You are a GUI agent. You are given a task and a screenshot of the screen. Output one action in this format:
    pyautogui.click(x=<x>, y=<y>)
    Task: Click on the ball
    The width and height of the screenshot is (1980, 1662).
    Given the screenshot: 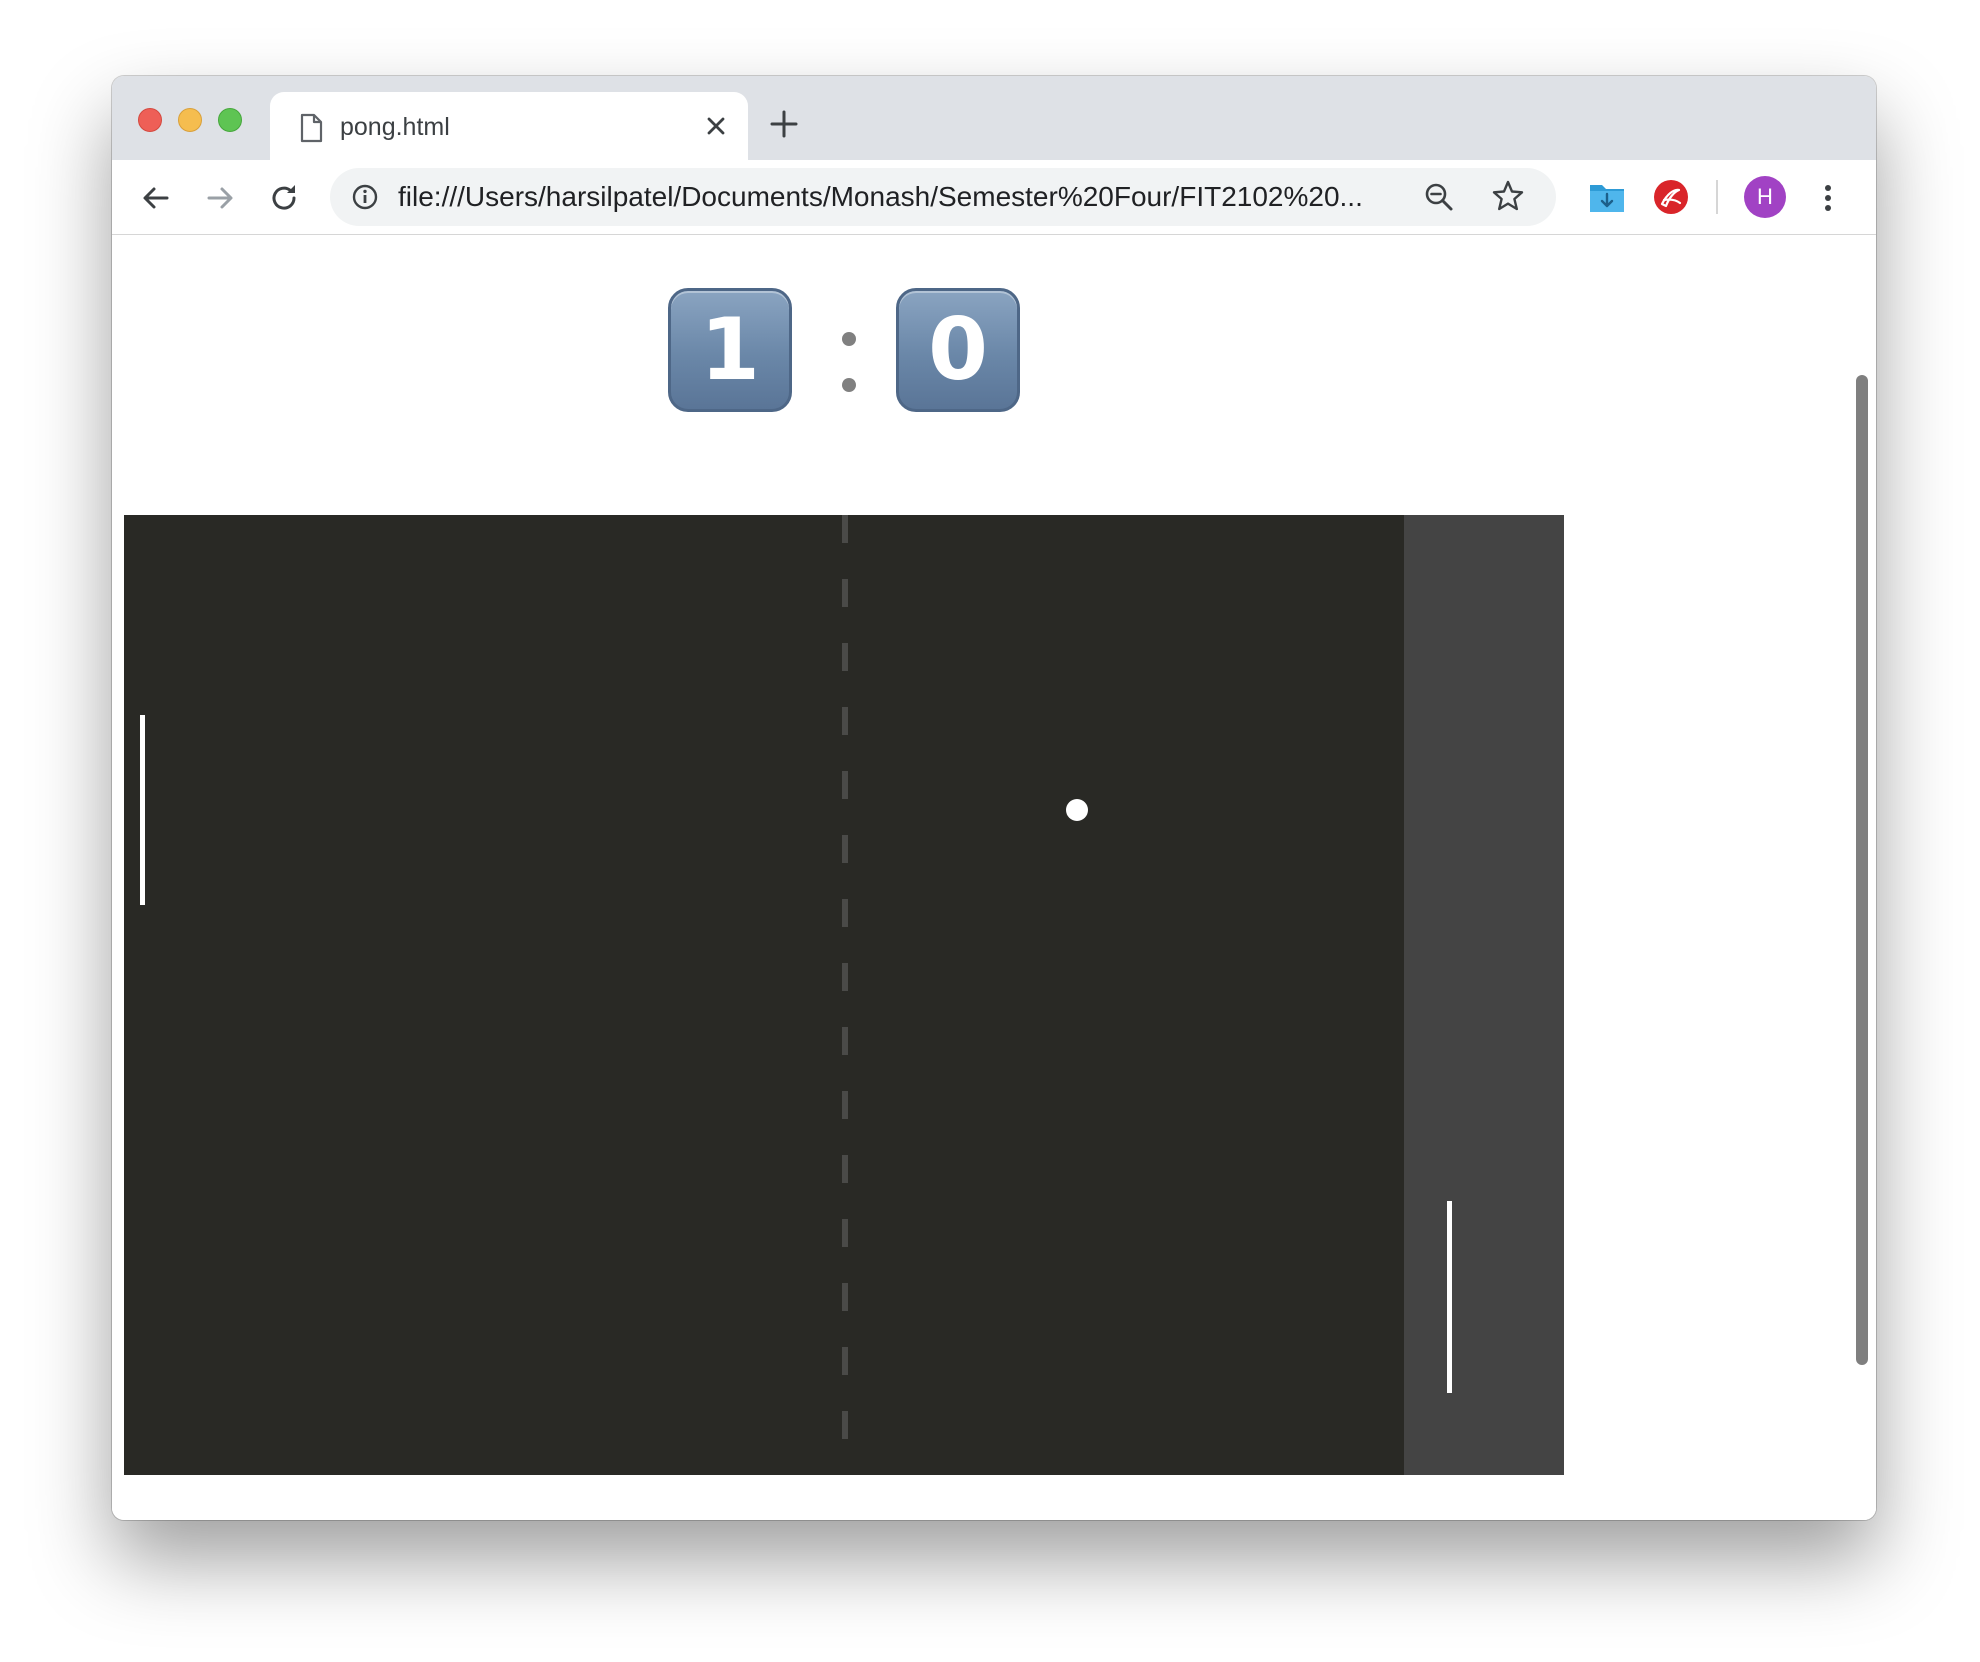 What is the action you would take?
    pyautogui.click(x=1077, y=810)
    